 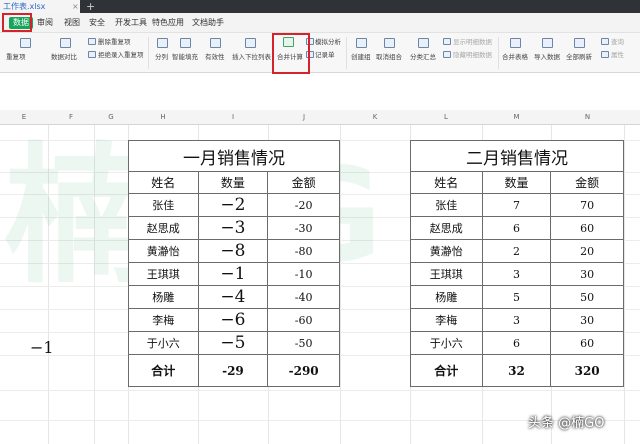 I want to click on cell-quantity: −8, so click(x=233, y=251).